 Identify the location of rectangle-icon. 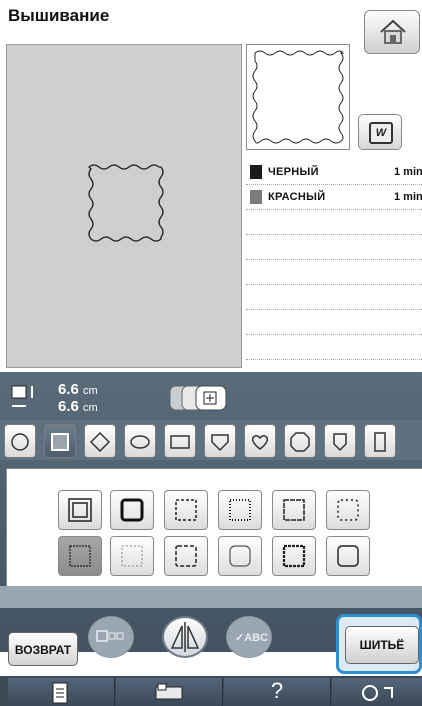
(180, 442).